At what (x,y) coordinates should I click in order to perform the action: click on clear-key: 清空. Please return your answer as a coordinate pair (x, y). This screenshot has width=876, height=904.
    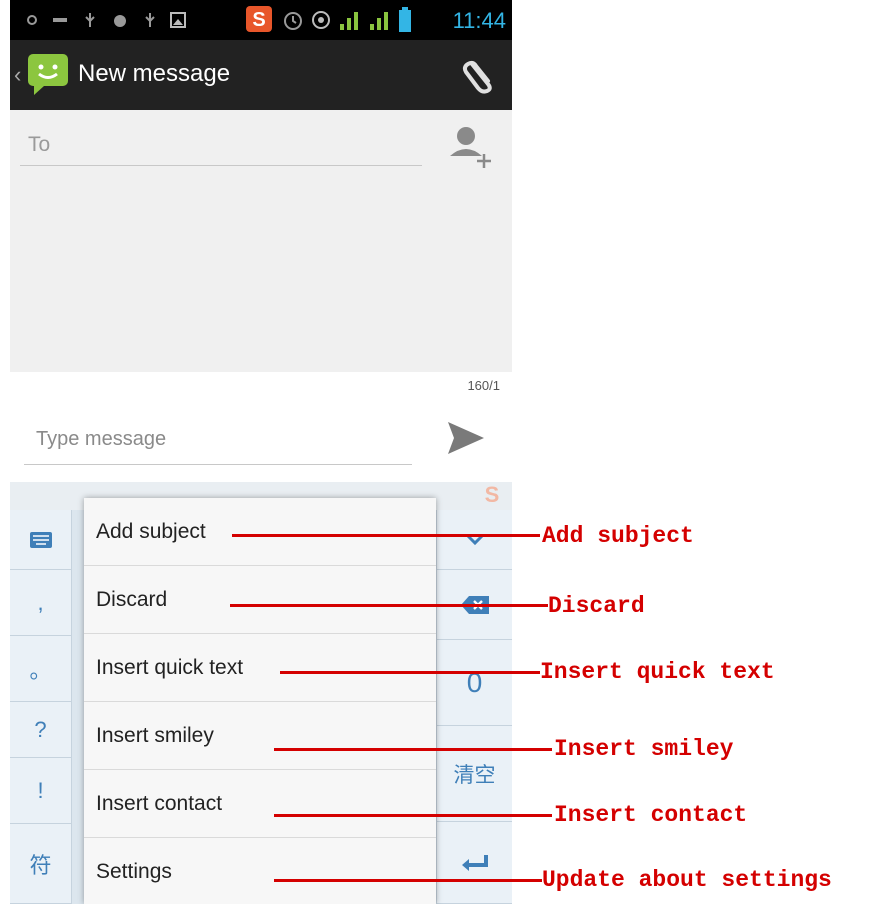
    Looking at the image, I should click on (474, 774).